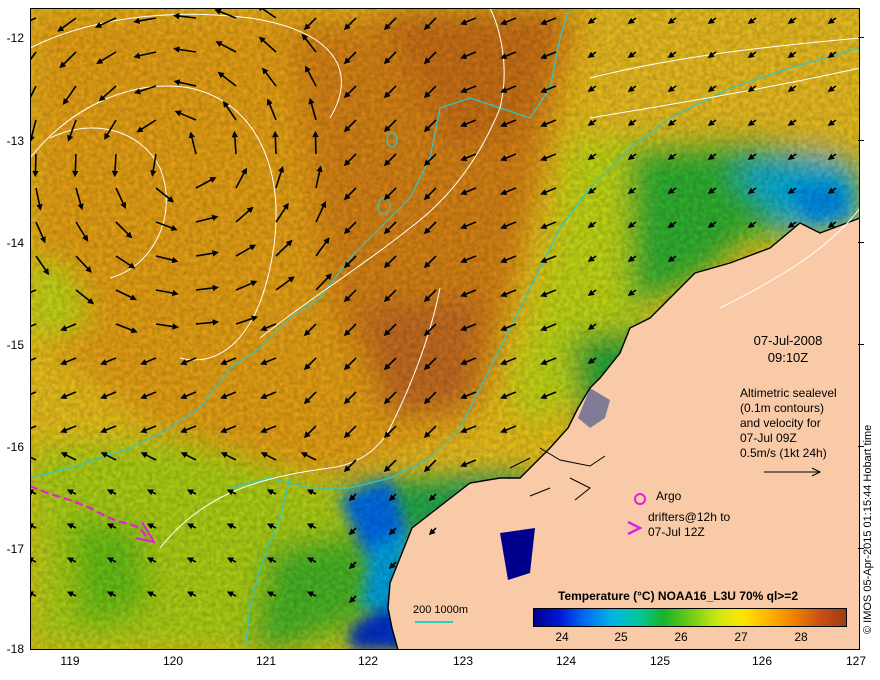  Describe the element at coordinates (676, 532) in the screenshot. I see `drifter-label-line: 07-Jul 12Z` at that location.